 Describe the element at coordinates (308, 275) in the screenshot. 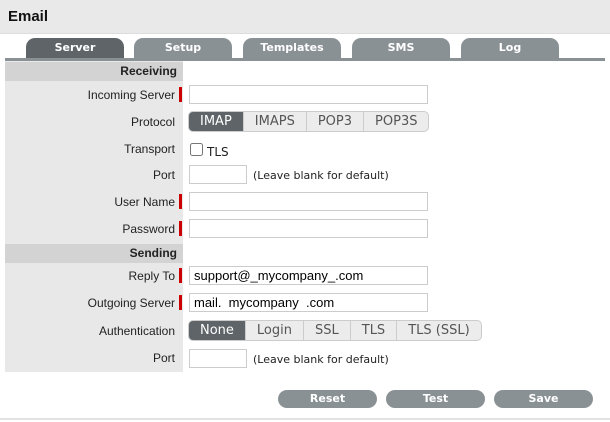

I see `reply-to-input` at that location.